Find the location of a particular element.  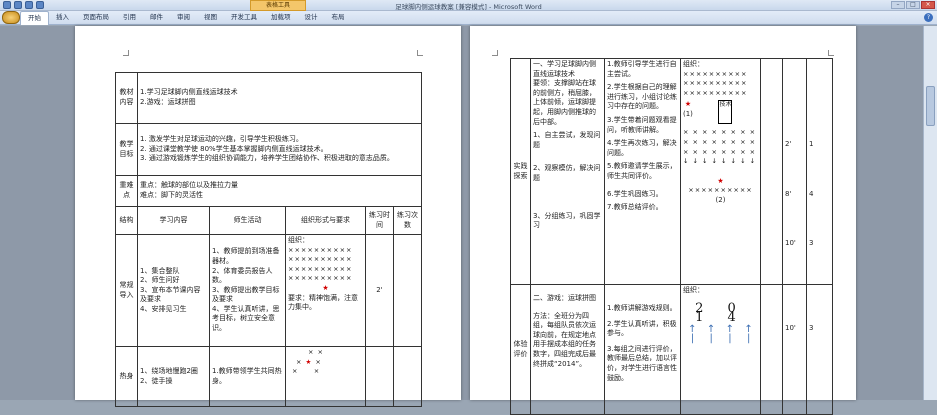

vertical-scrollbar is located at coordinates (930, 213).